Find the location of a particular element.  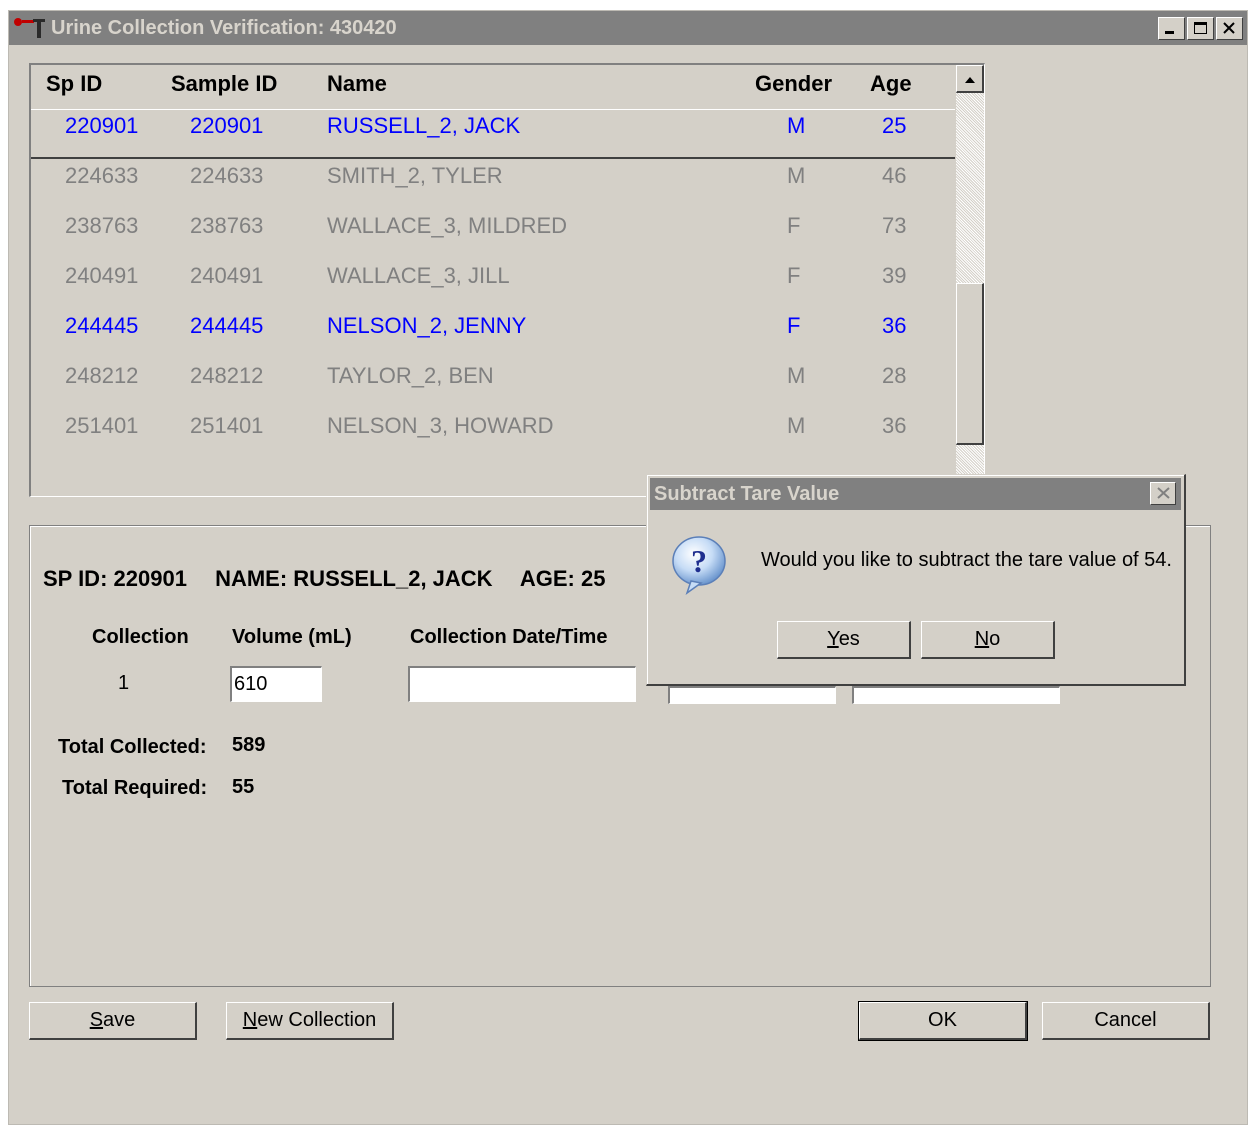

total-collected-label: Total Collected: is located at coordinates (132, 747).